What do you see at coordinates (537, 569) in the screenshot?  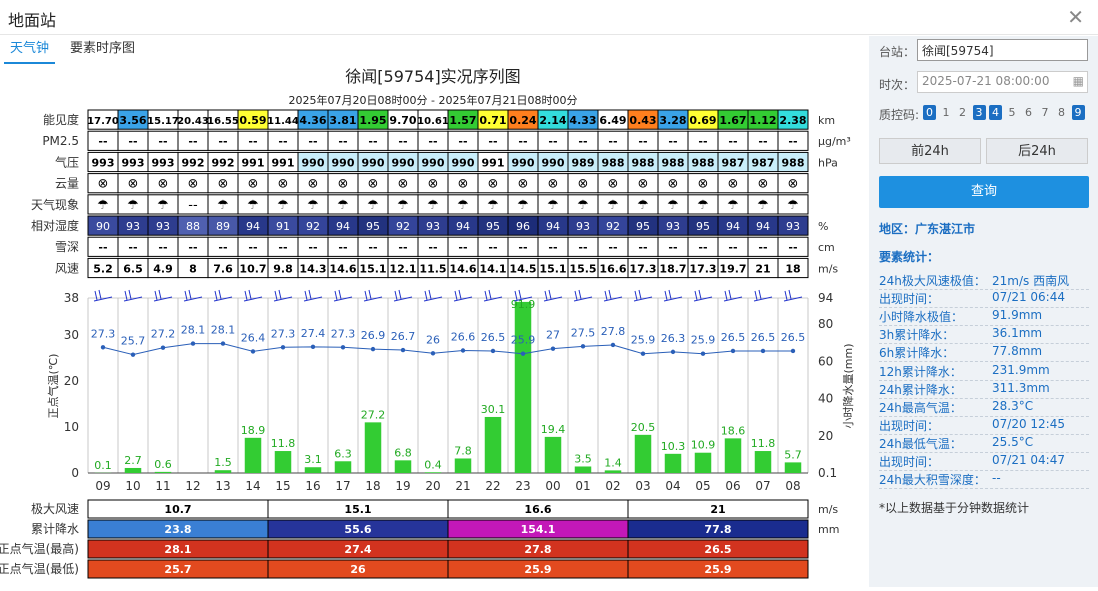 I see `summary-value: 25.9` at bounding box center [537, 569].